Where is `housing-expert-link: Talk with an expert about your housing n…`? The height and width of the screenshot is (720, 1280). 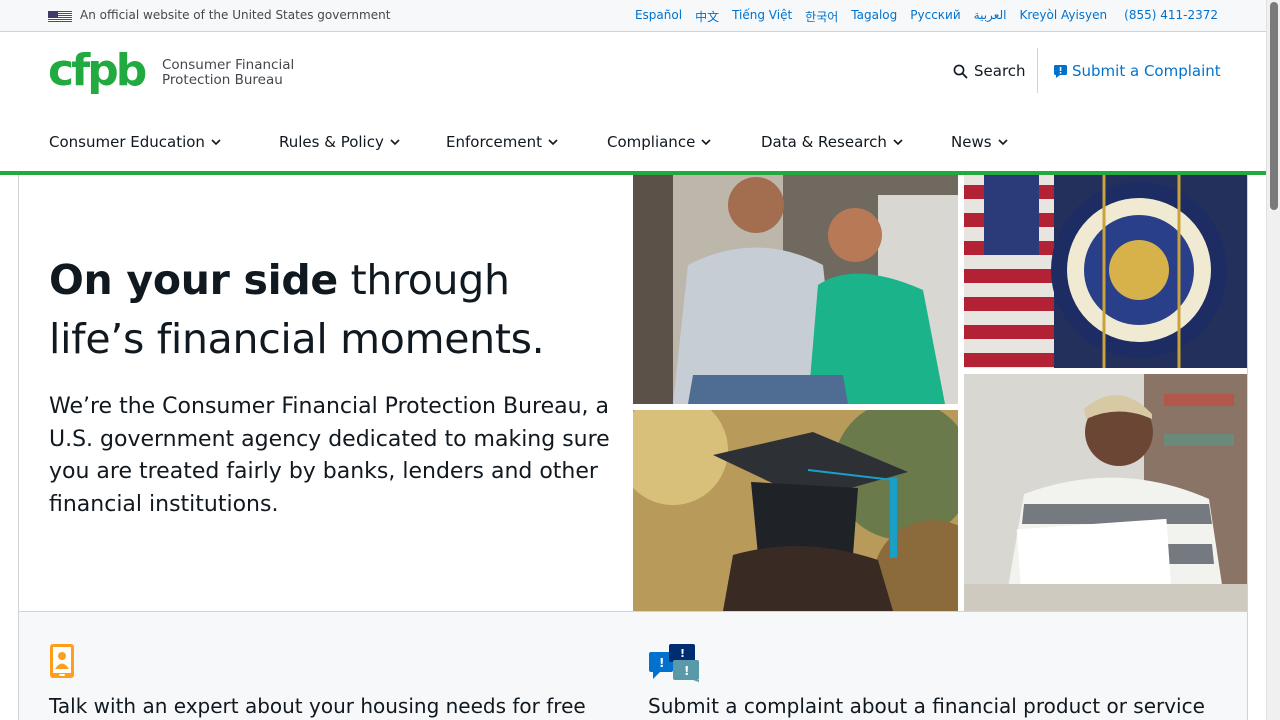
housing-expert-link: Talk with an expert about your housing n… is located at coordinates (317, 706).